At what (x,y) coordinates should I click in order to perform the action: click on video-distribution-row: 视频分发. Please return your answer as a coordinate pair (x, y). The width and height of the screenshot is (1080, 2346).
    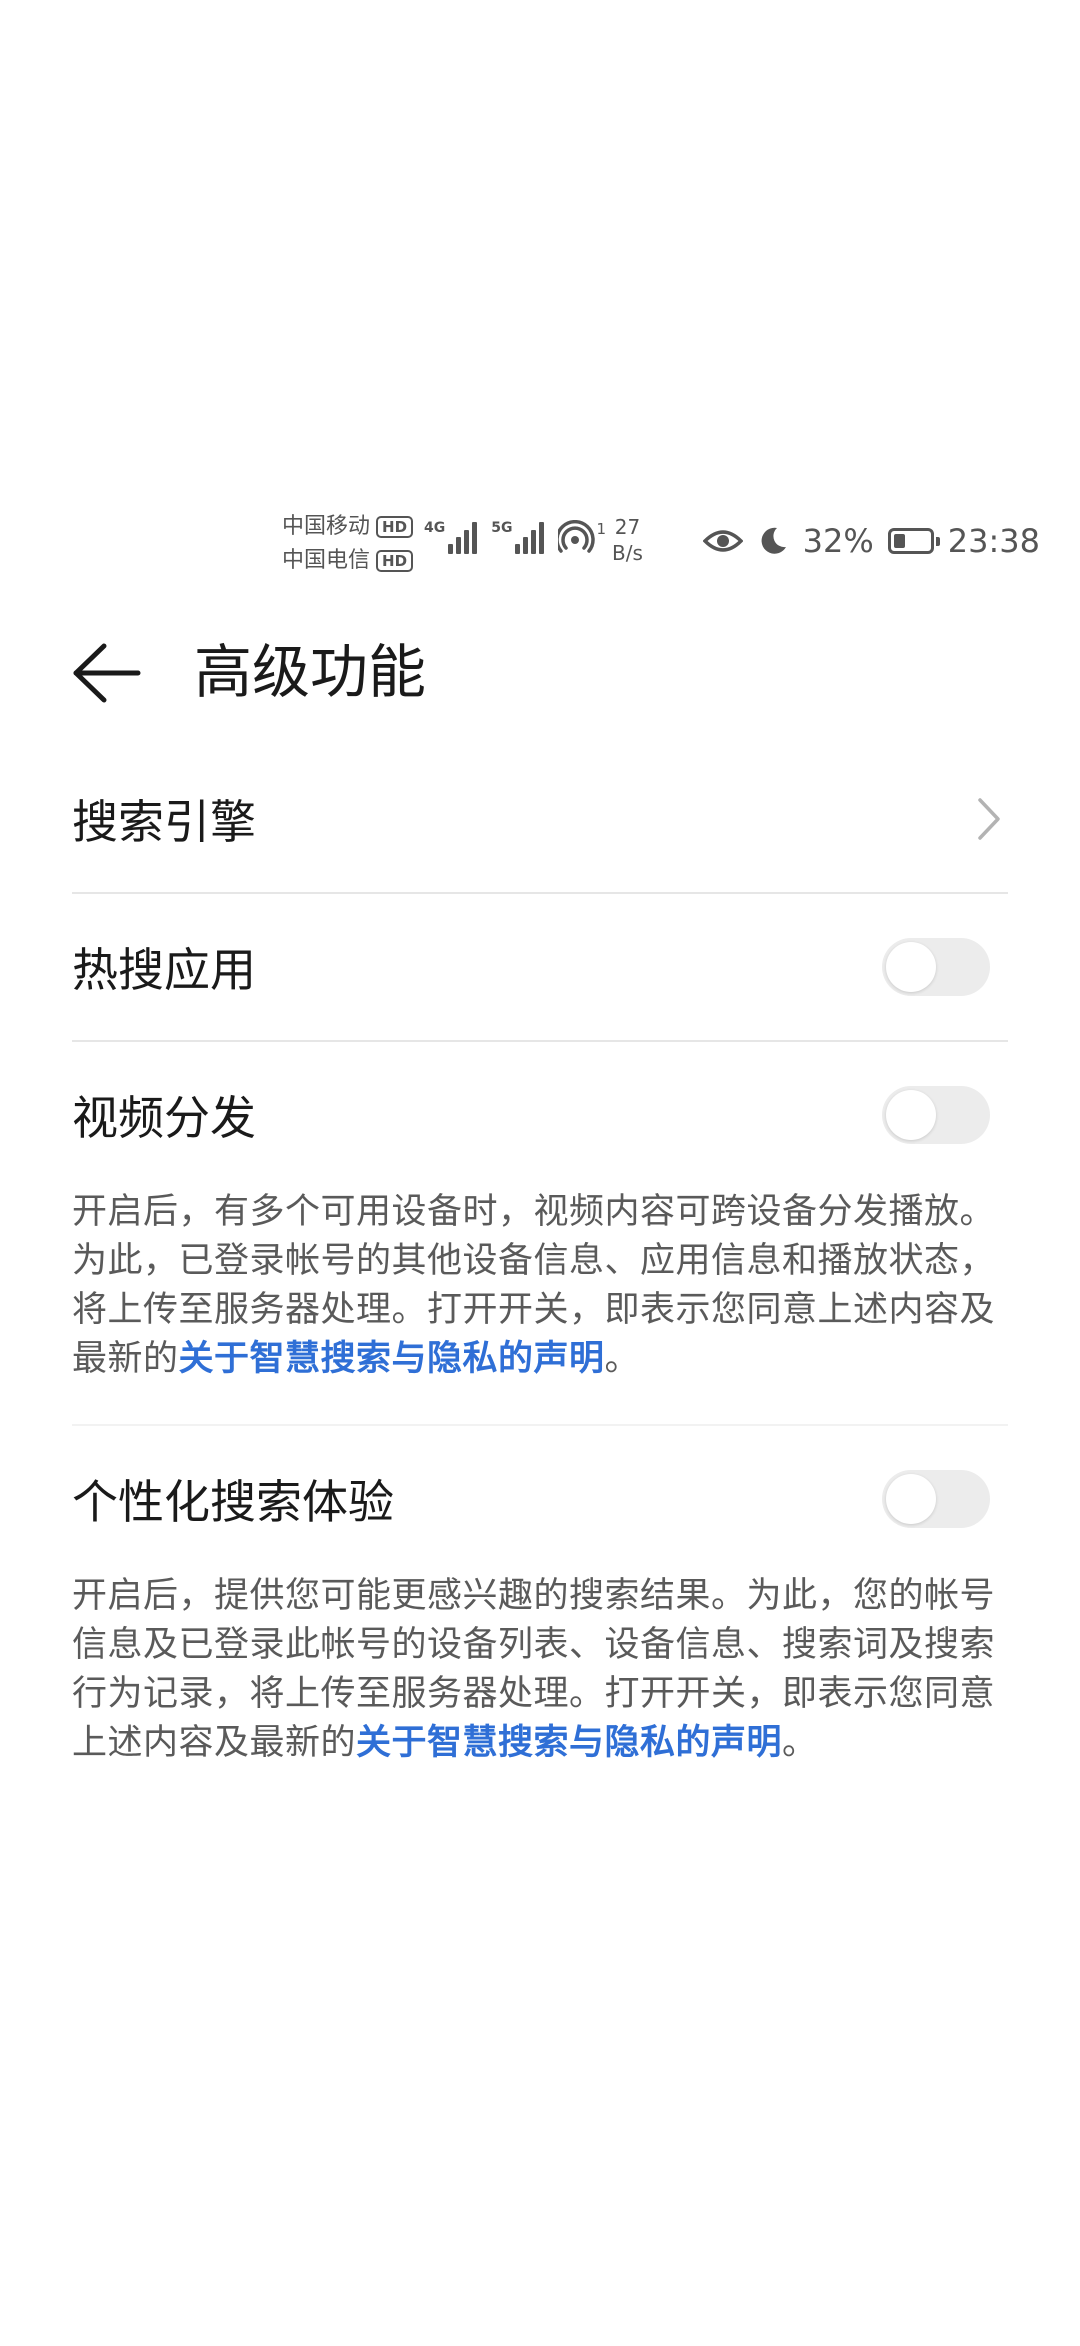
    Looking at the image, I should click on (540, 1115).